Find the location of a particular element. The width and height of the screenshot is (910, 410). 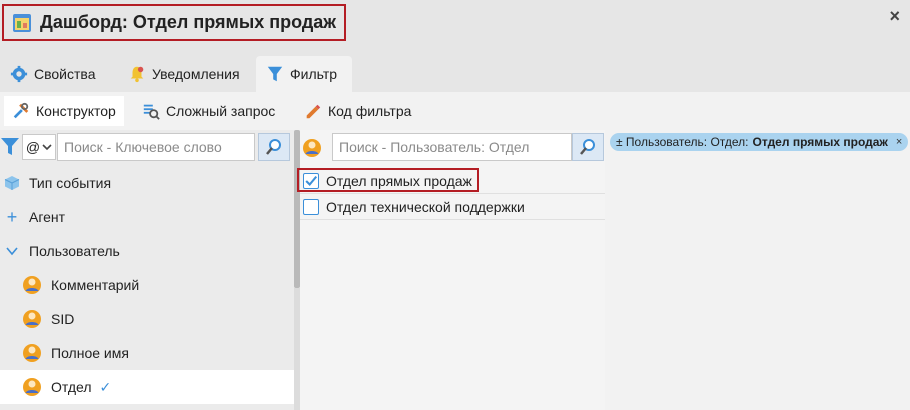

value-search-placeholder: Поиск - Пользователь: Отдел is located at coordinates (434, 147).